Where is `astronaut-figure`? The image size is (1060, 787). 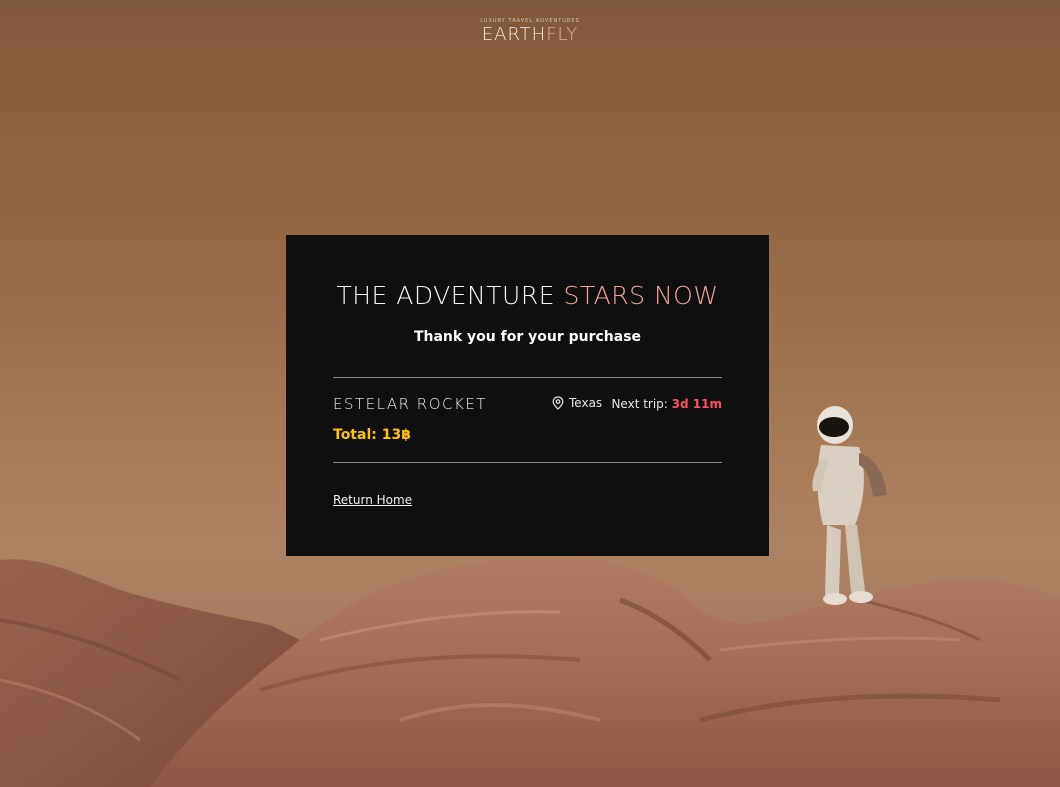 astronaut-figure is located at coordinates (849, 505).